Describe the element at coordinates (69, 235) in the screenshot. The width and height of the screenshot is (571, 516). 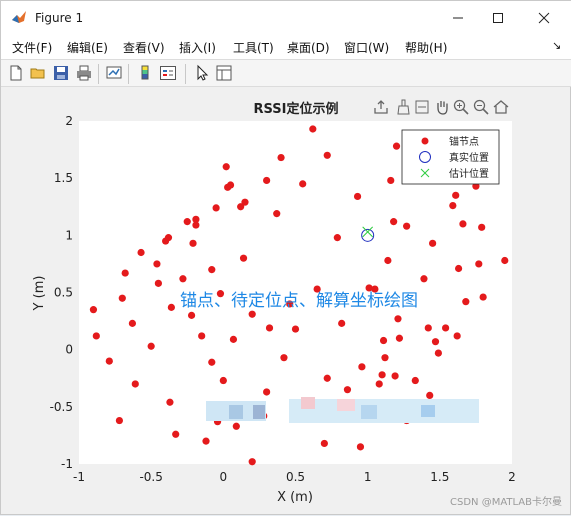
I see `y-tick-label: 1` at that location.